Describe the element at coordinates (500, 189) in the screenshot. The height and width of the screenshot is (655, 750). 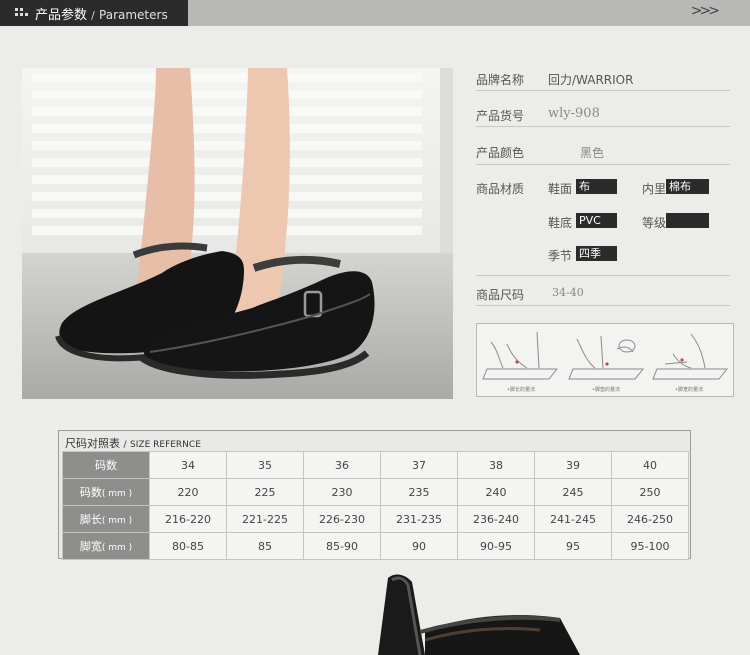
I see `material-label: 商品材质` at that location.